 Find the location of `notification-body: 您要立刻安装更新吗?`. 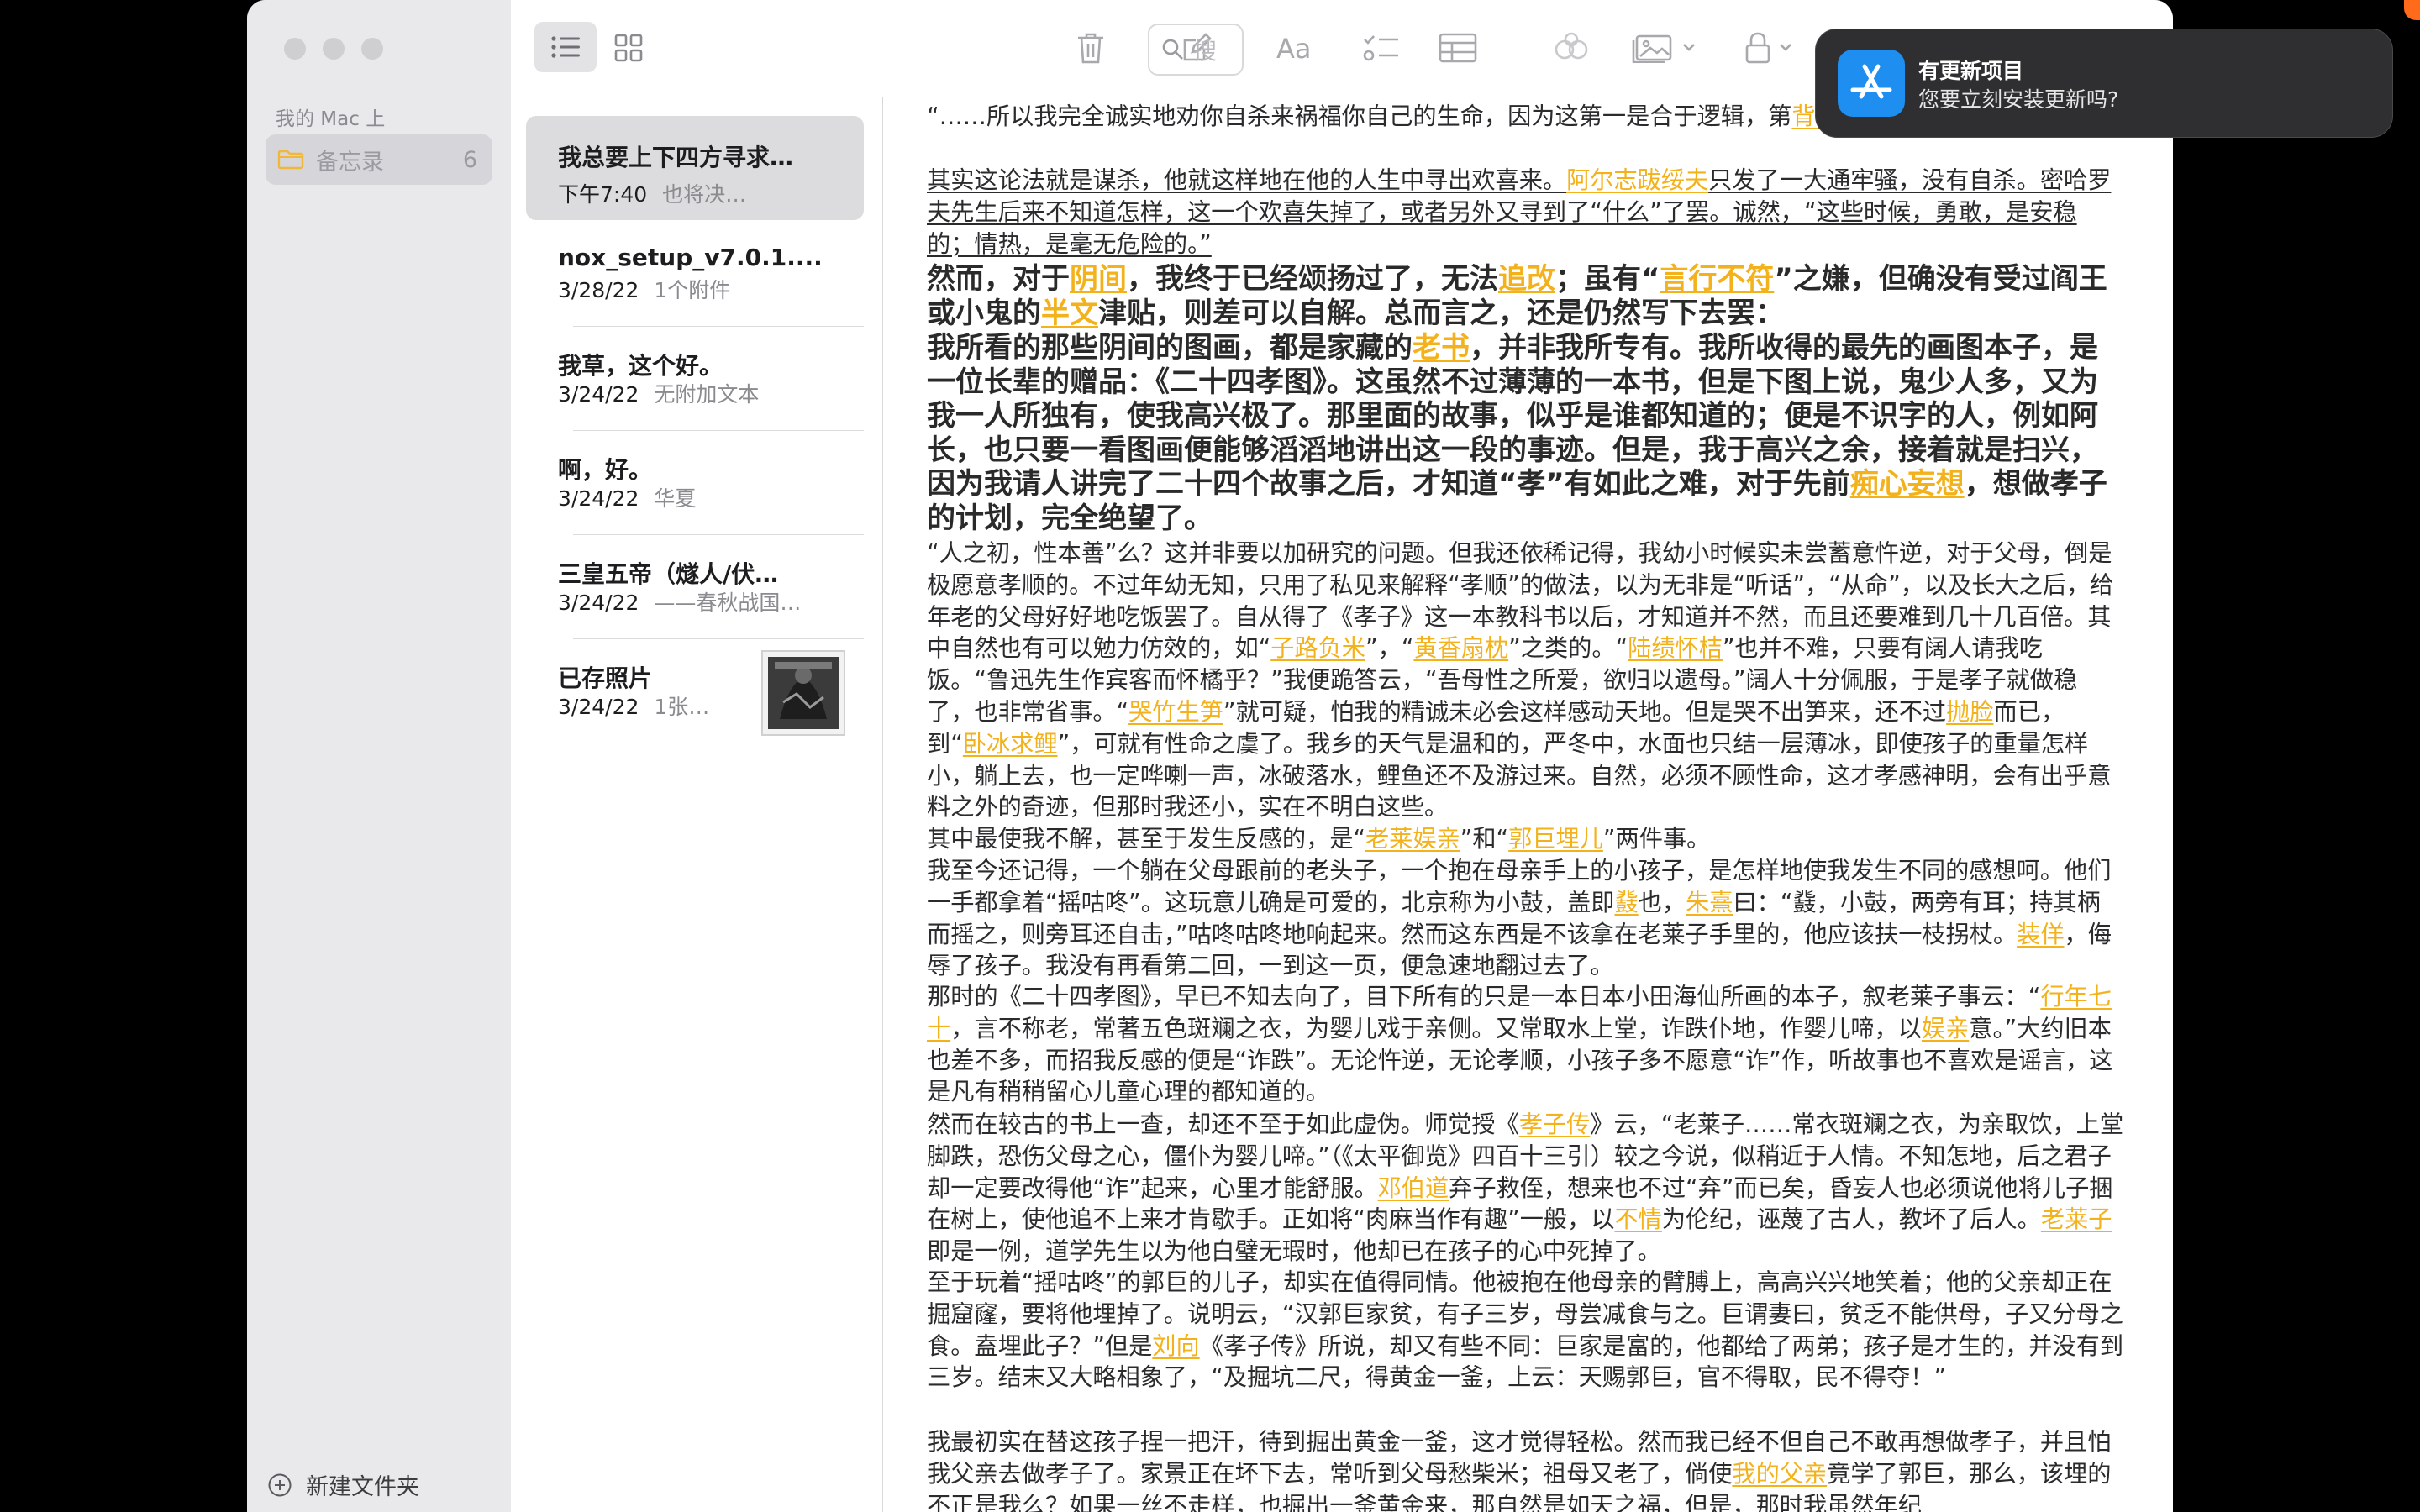

notification-body: 您要立刻安装更新吗? is located at coordinates (2019, 99).